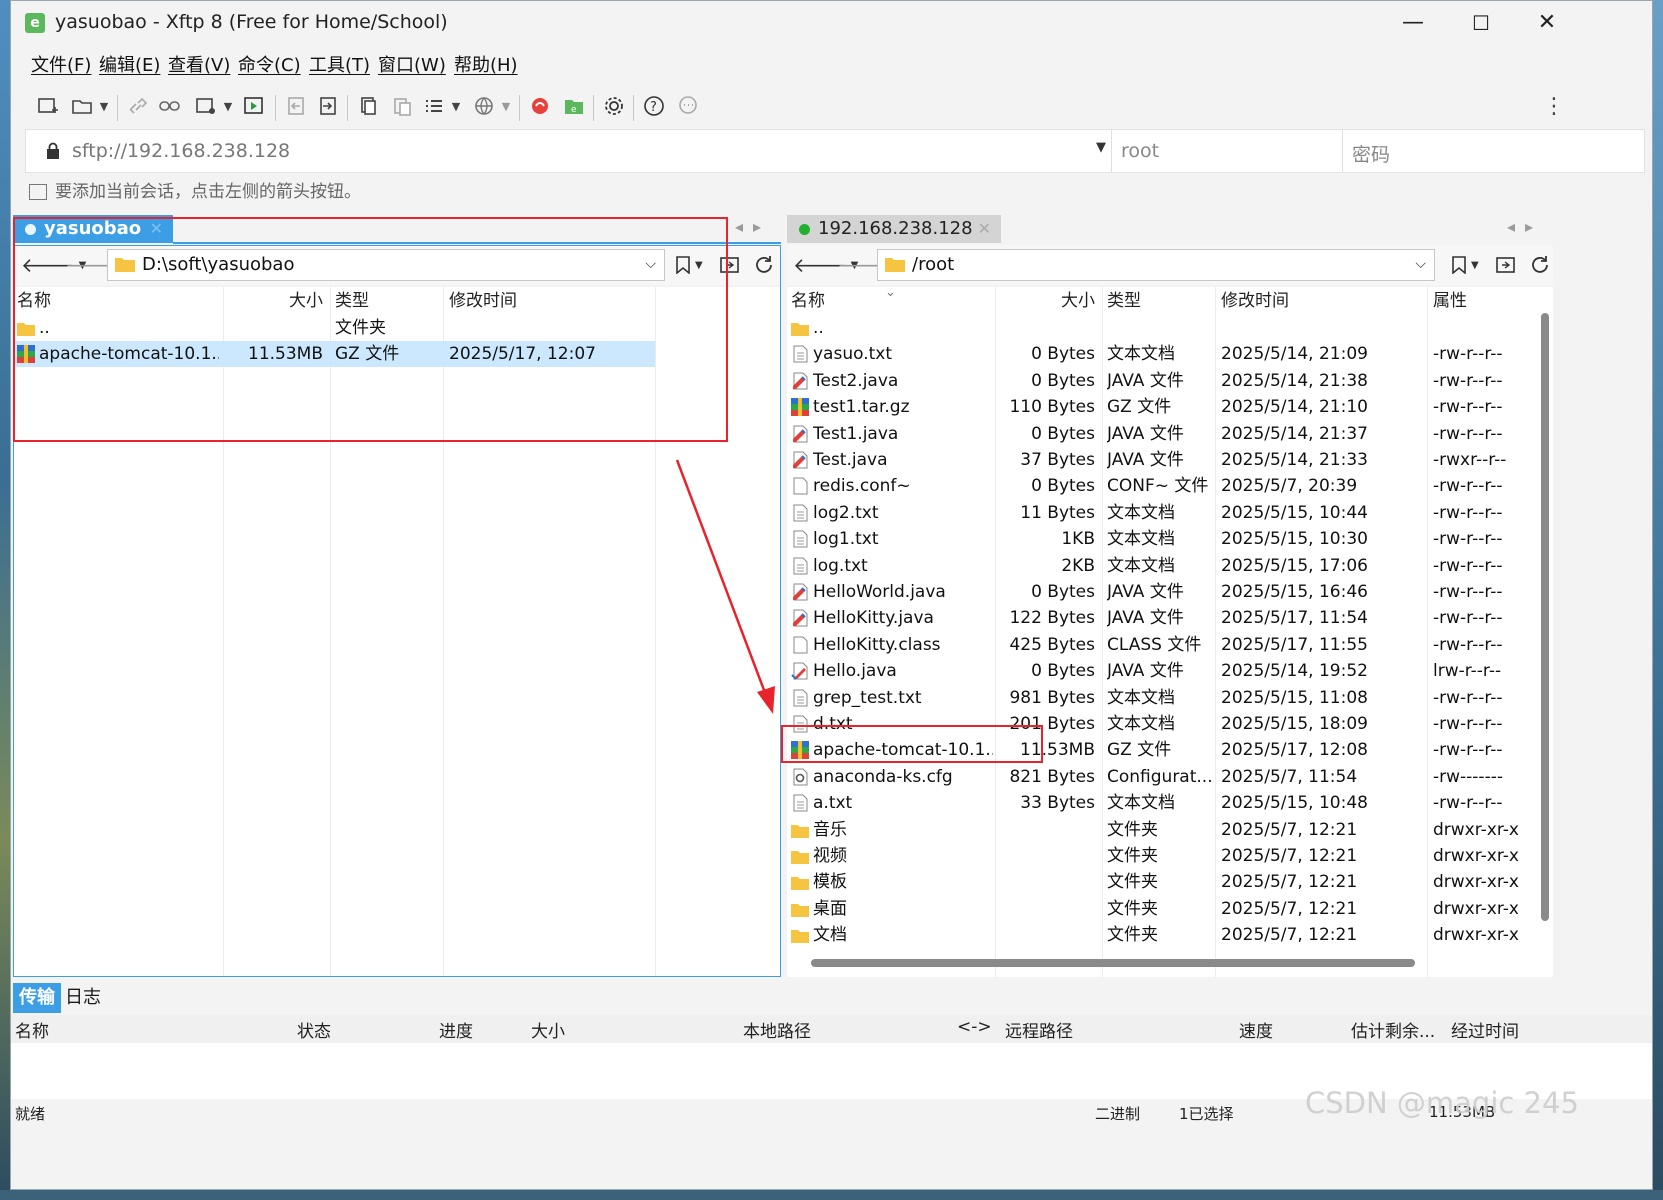  Describe the element at coordinates (339, 64) in the screenshot. I see `menu-tools: 工具(T)` at that location.